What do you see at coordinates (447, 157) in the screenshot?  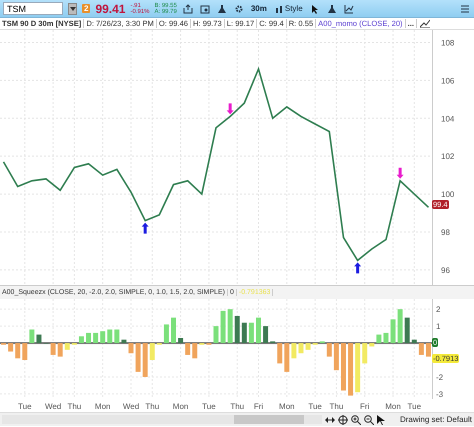 I see `axis-label: 102` at bounding box center [447, 157].